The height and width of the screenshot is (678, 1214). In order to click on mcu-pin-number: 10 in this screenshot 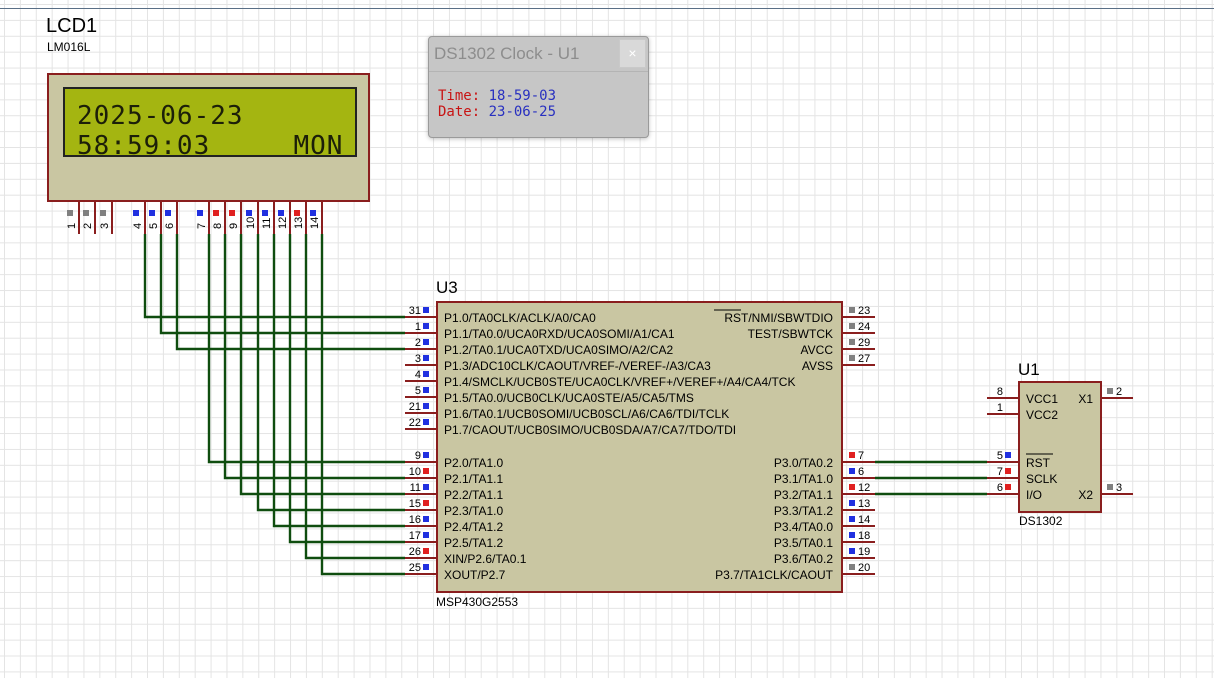, I will do `click(415, 472)`.